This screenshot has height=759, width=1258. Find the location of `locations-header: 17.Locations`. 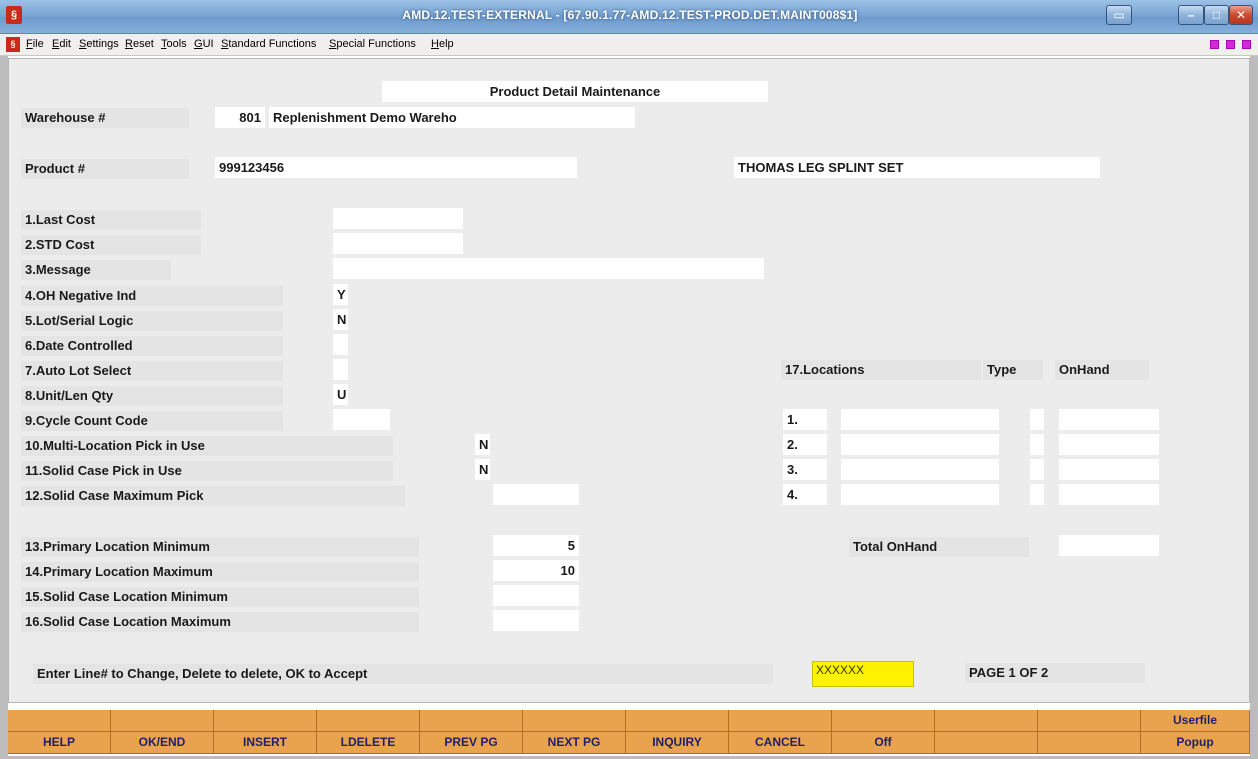

locations-header: 17.Locations is located at coordinates (881, 370).